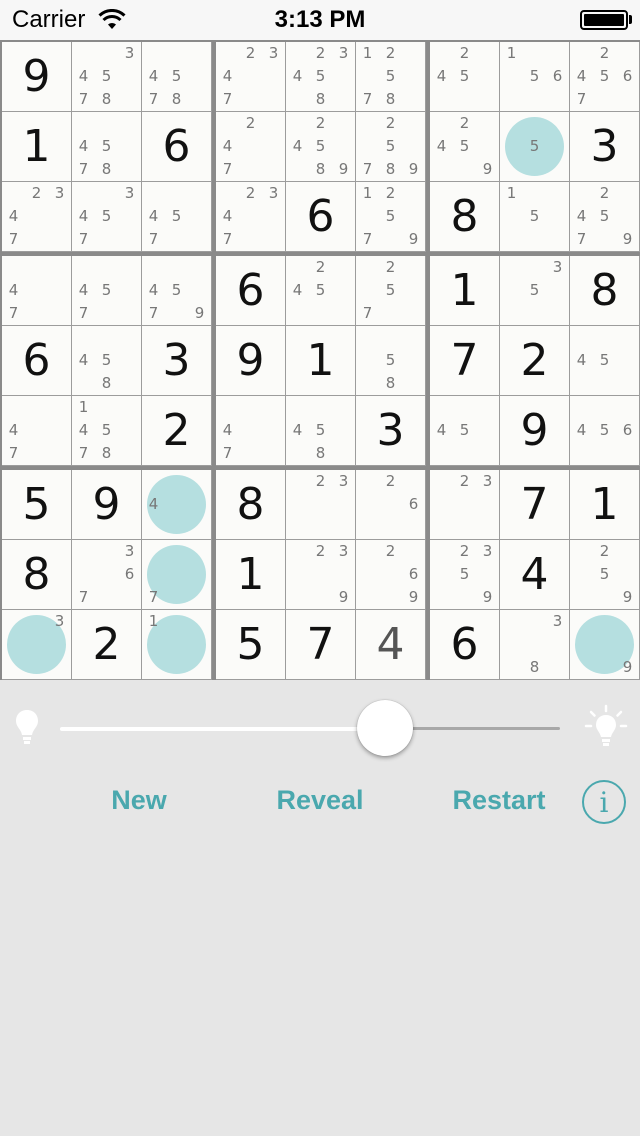  What do you see at coordinates (367, 193) in the screenshot?
I see `pencil-mark: 1` at bounding box center [367, 193].